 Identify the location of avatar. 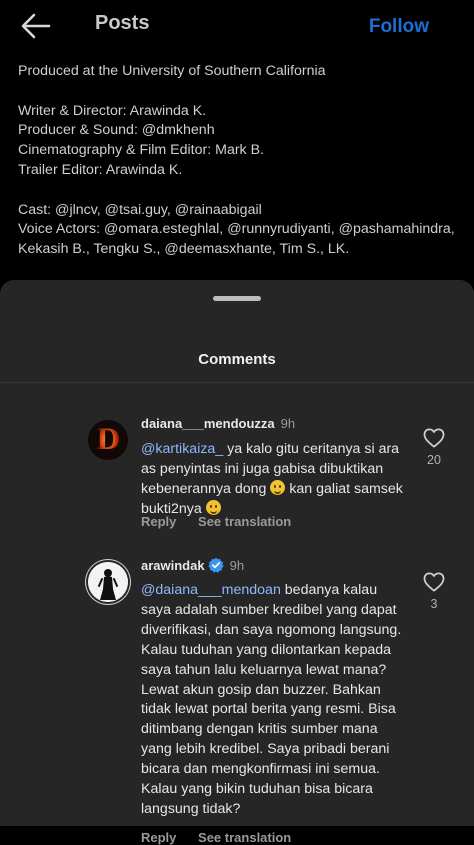
(108, 582).